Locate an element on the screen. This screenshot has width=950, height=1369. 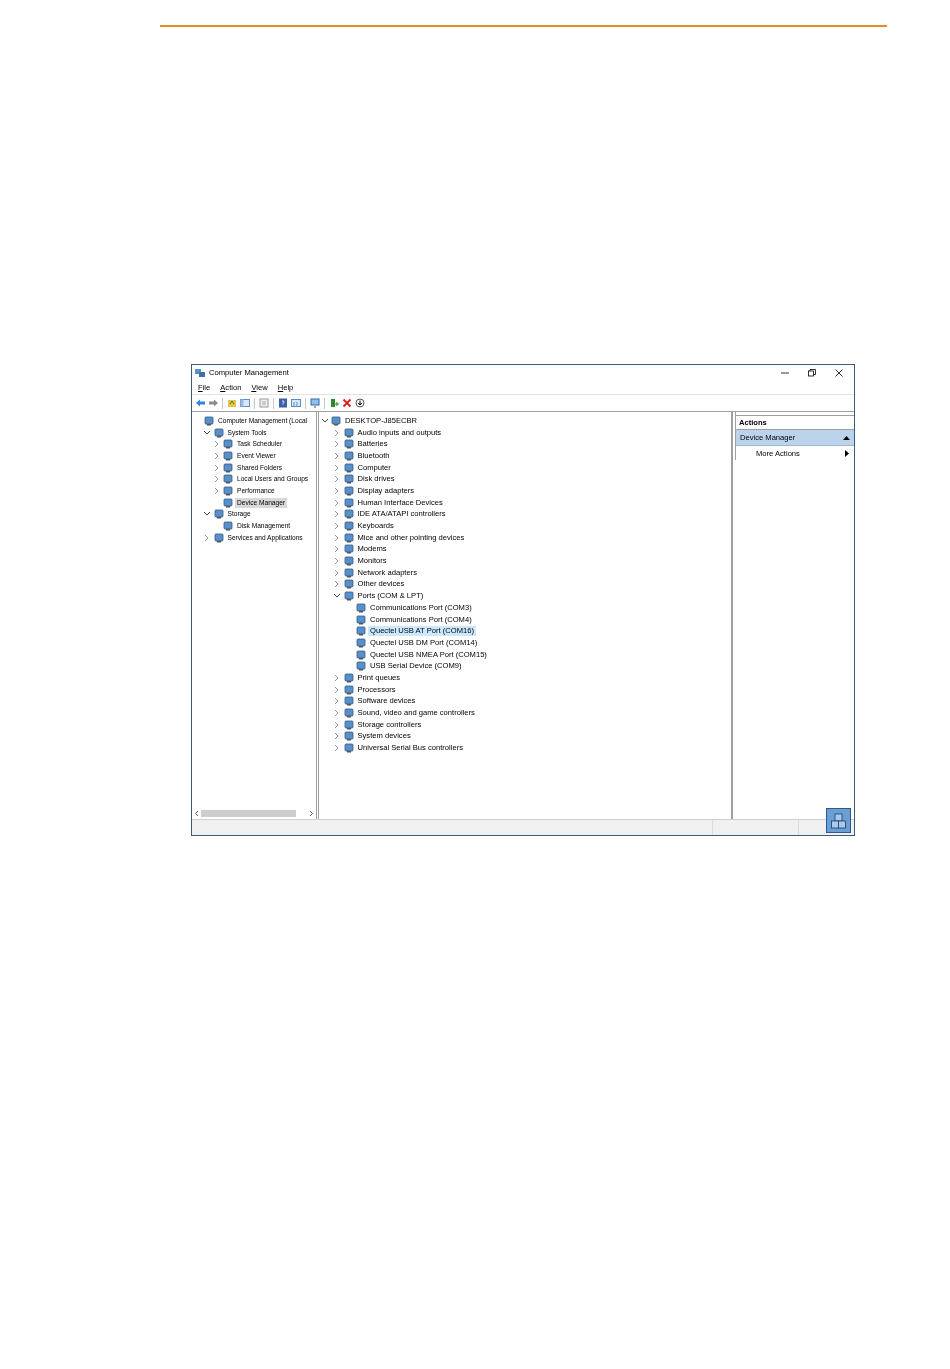
console-tree-icon is located at coordinates (245, 403).